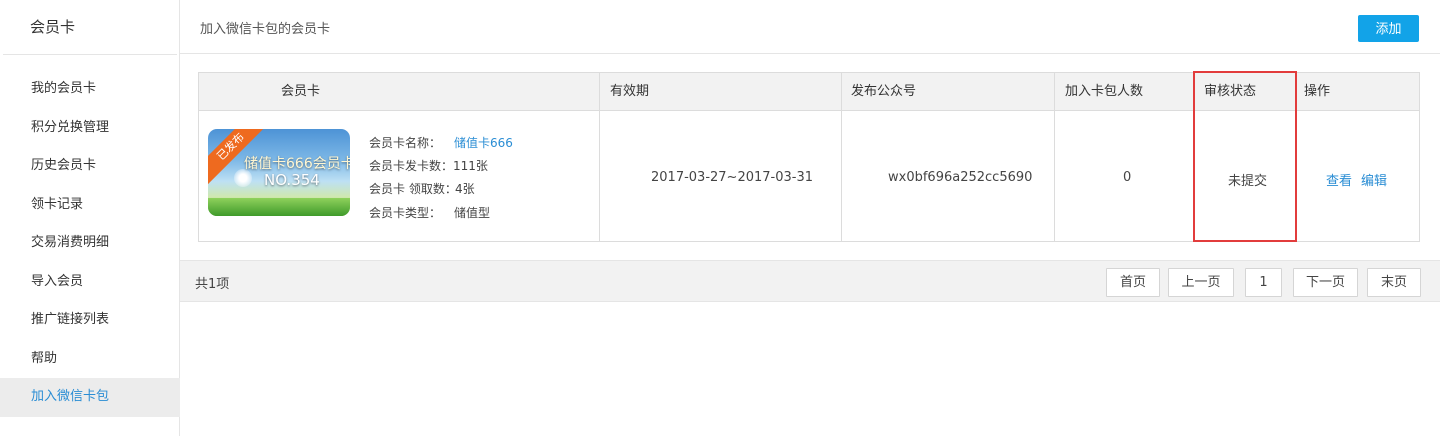  I want to click on sidebar-item-points-exchange: 积分兑换管理, so click(90, 128).